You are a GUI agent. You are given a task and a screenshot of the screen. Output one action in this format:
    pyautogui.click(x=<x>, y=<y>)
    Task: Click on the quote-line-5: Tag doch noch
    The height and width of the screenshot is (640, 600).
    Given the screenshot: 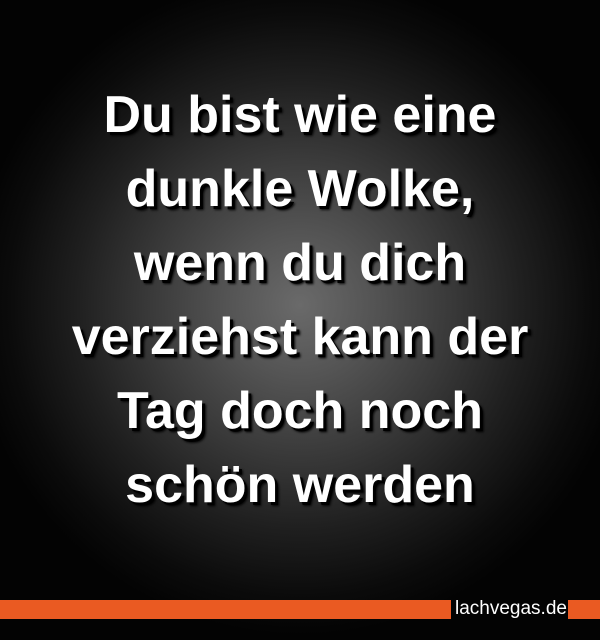 What is the action you would take?
    pyautogui.click(x=300, y=411)
    